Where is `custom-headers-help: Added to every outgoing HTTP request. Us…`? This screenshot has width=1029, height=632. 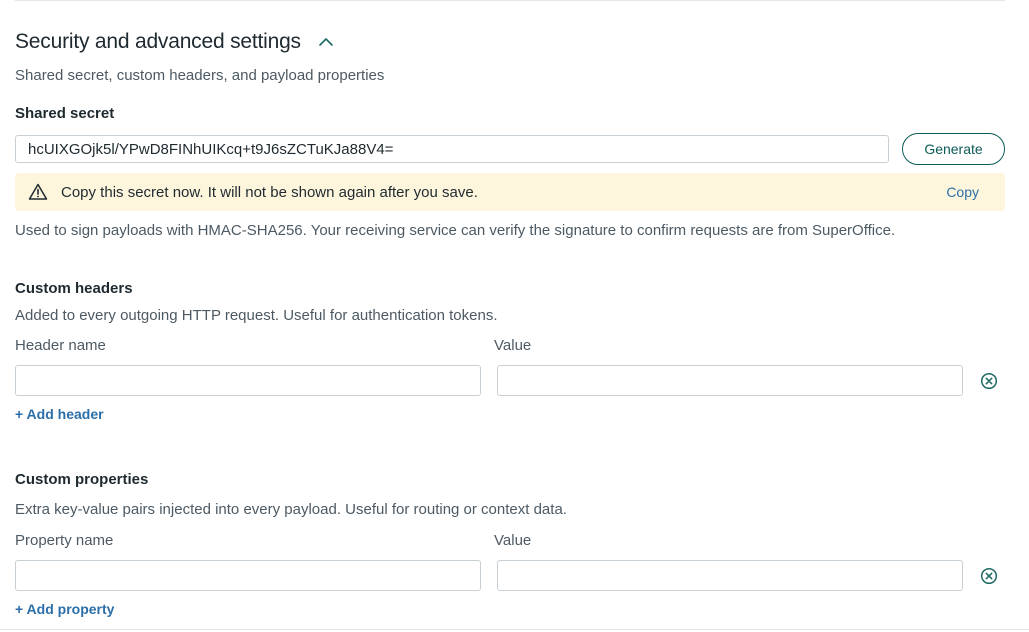
custom-headers-help: Added to every outgoing HTTP request. Us… is located at coordinates (256, 315).